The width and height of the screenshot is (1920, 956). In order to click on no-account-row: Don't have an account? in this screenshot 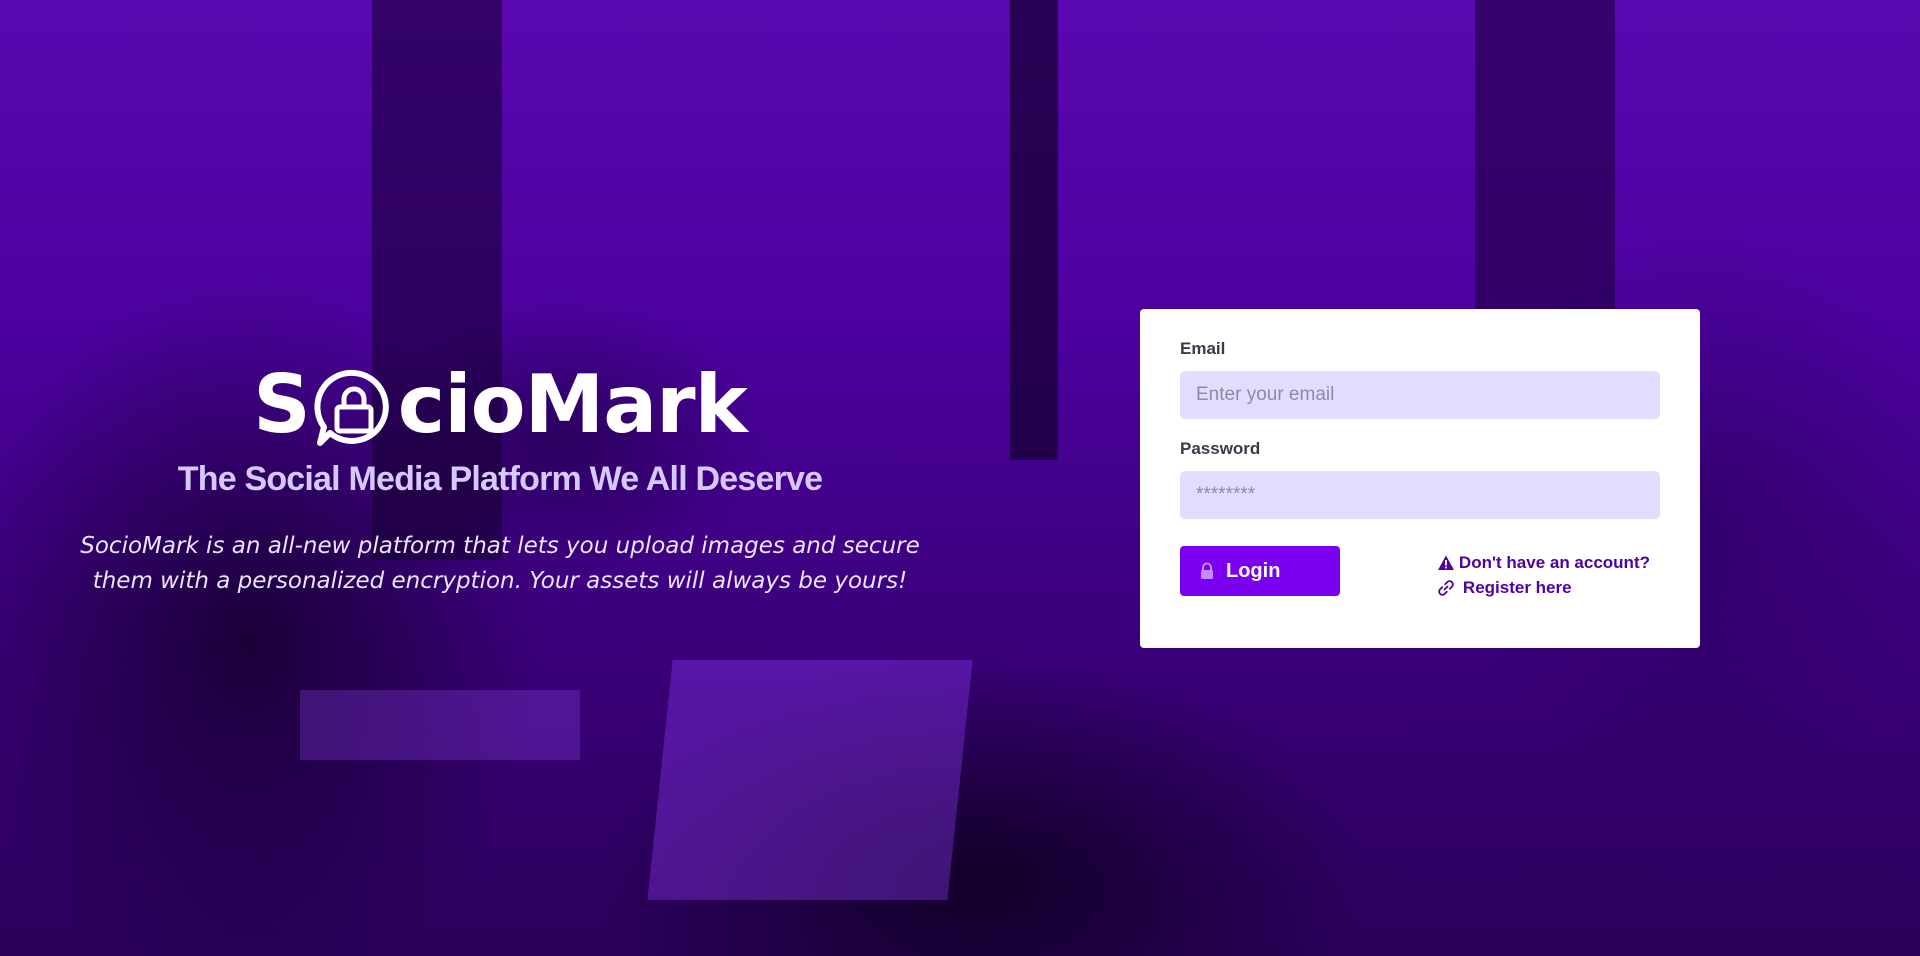, I will do `click(1543, 562)`.